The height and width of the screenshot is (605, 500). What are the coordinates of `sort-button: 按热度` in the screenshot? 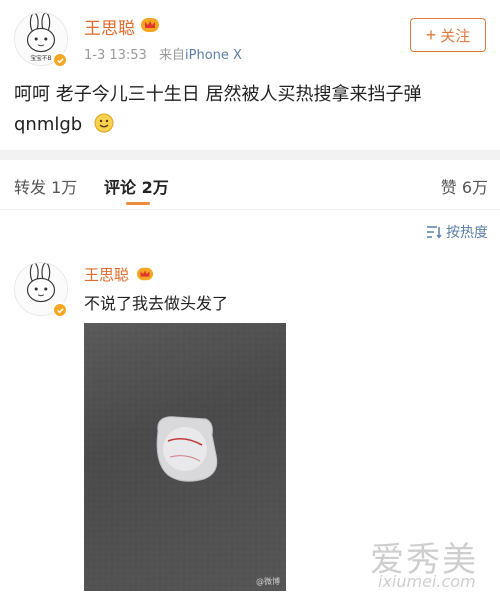 It's located at (457, 232).